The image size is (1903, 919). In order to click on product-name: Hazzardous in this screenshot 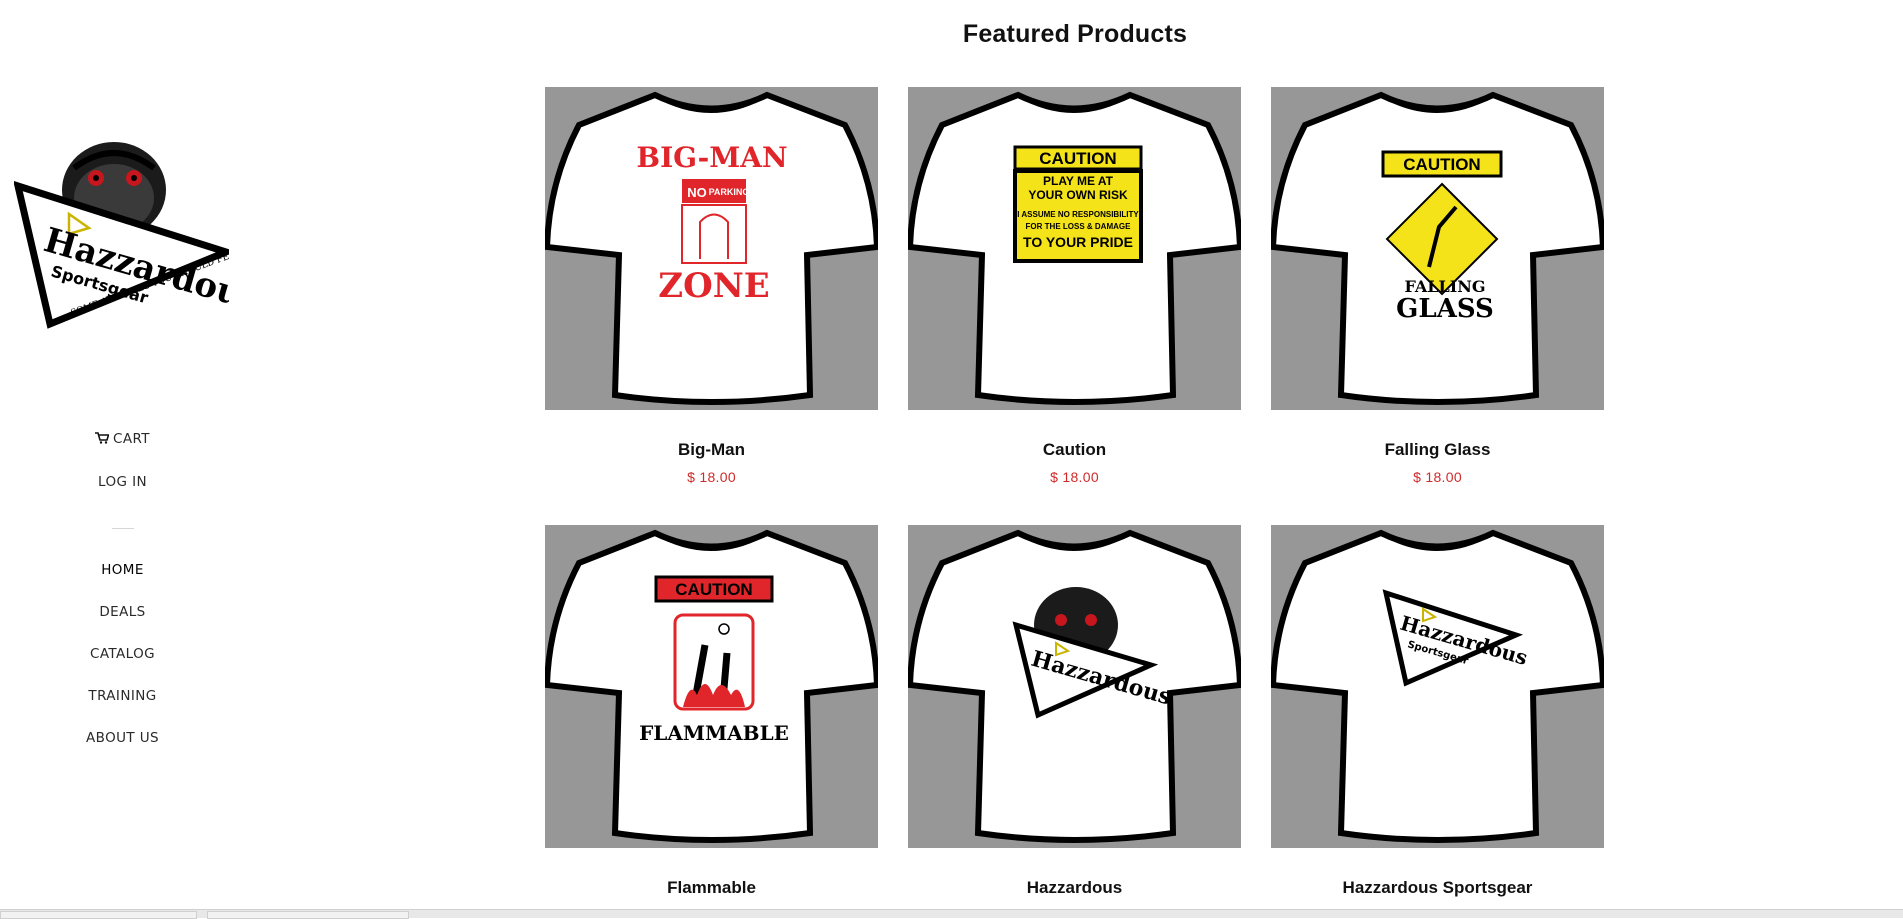, I will do `click(1074, 888)`.